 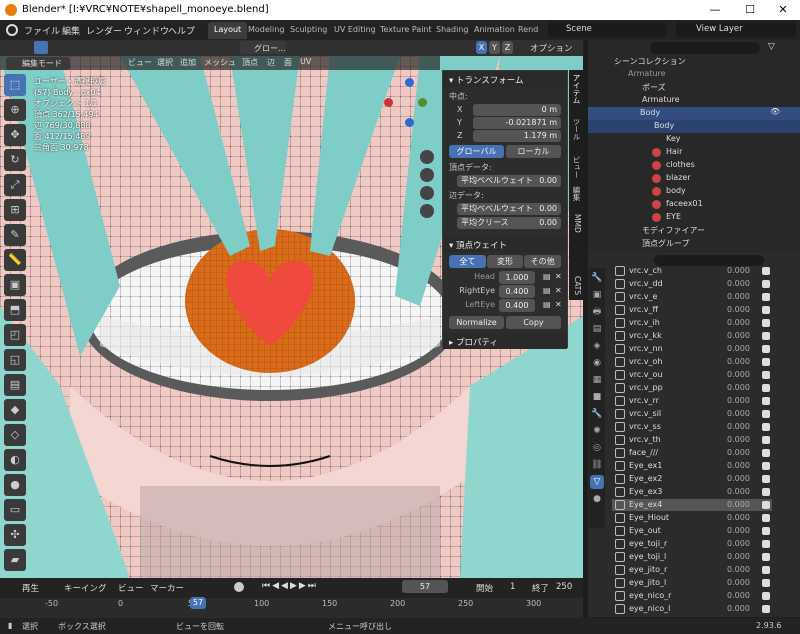 I want to click on world-props-icon: ◉, so click(x=597, y=363).